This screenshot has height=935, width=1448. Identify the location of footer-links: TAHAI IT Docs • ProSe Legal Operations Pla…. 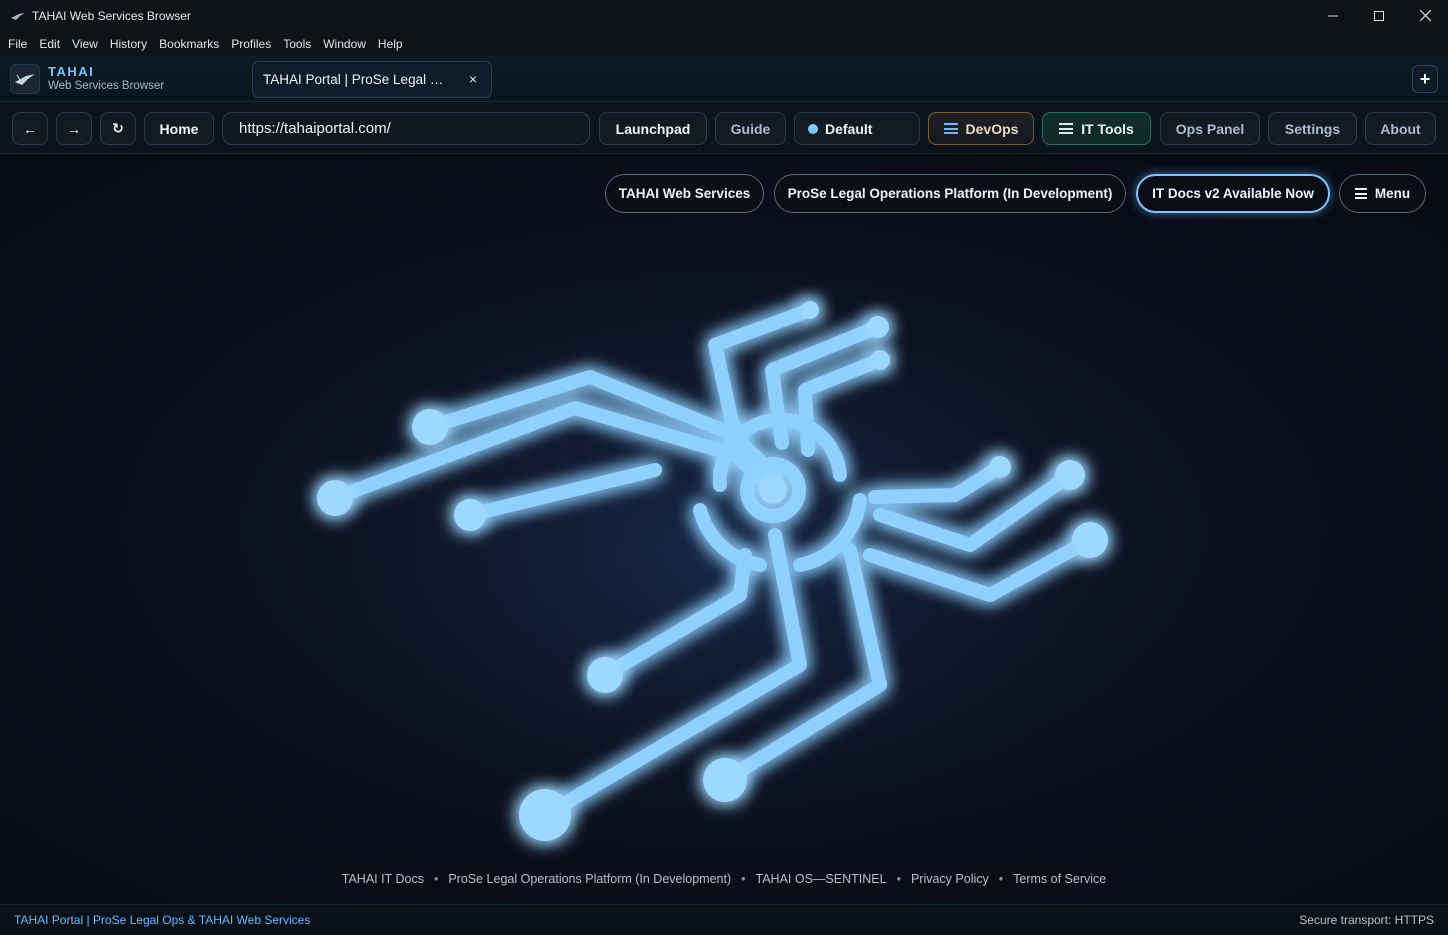
(724, 879).